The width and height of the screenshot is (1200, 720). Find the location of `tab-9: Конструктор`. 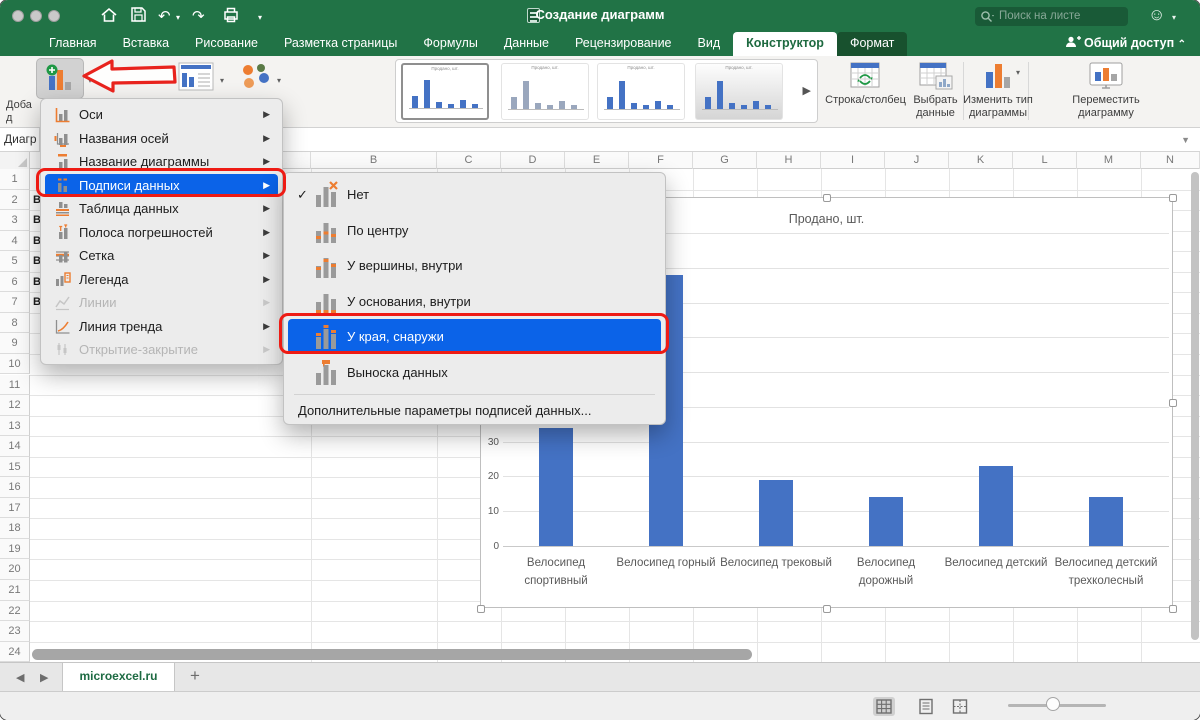

tab-9: Конструктор is located at coordinates (785, 44).